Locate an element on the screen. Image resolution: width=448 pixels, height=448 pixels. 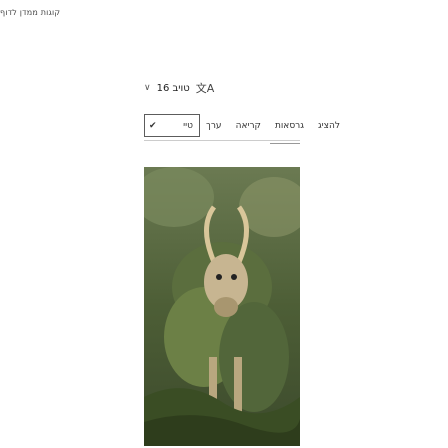
tab-item: קריאה is located at coordinates (248, 126).